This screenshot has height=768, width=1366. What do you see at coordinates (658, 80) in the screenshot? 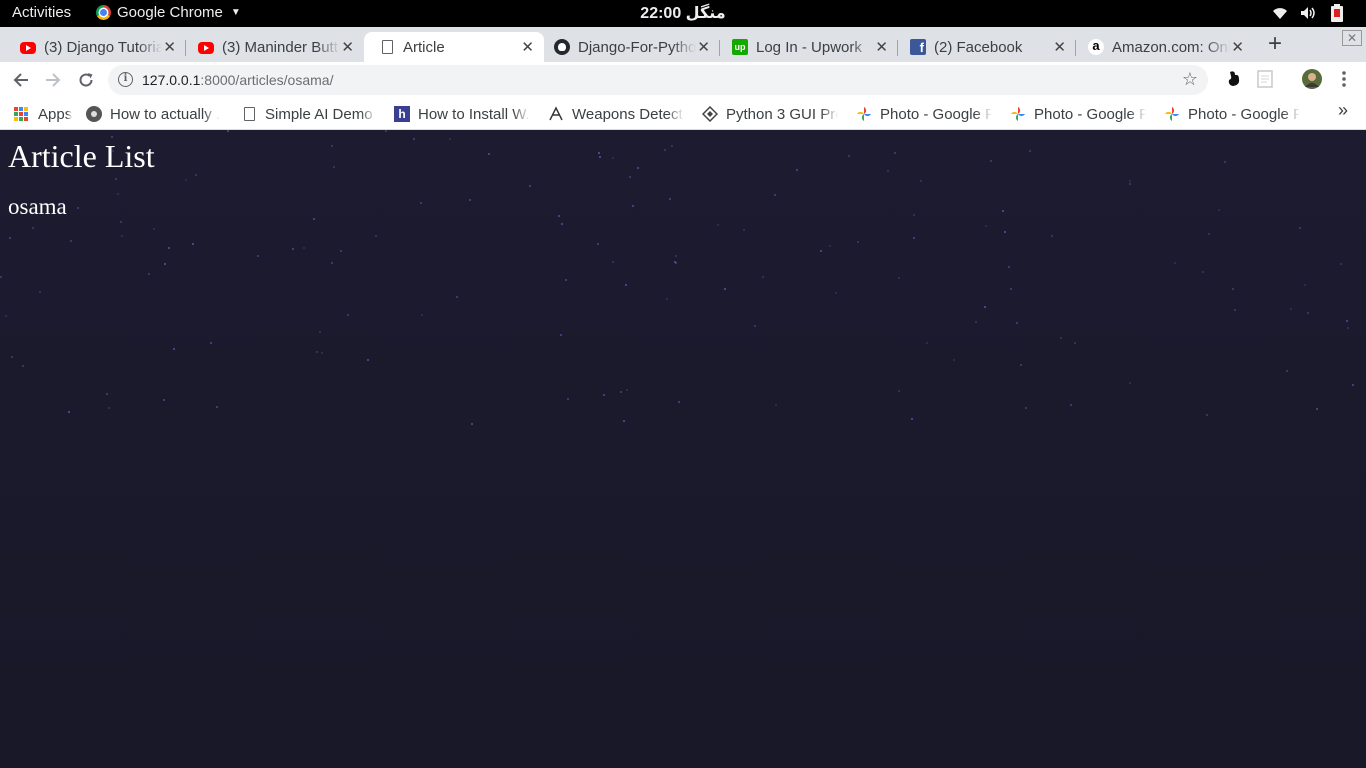
I see `address-bar: i 127.0.0.1:8000/articles/osama/ ☆` at bounding box center [658, 80].